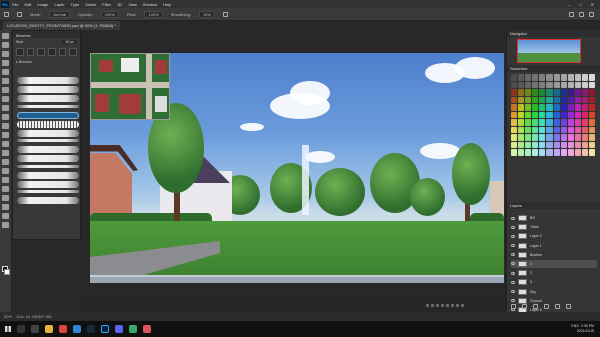 The height and width of the screenshot is (337, 600). Describe the element at coordinates (592, 4) in the screenshot. I see `close-icon: ✕` at that location.